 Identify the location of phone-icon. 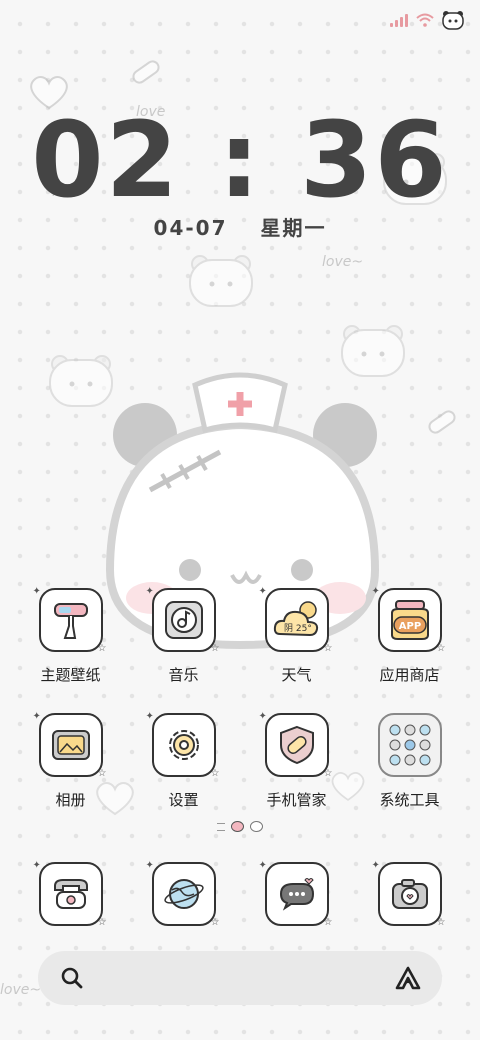
(70, 894).